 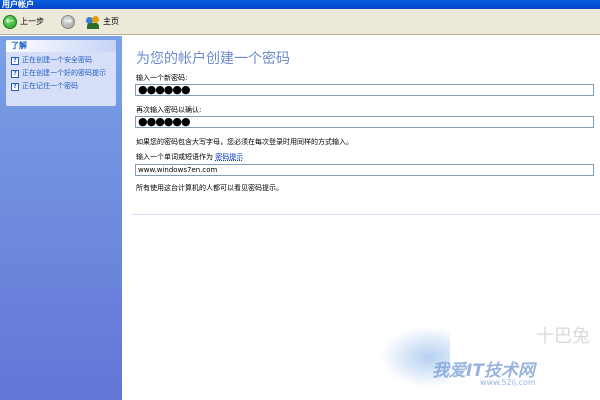 What do you see at coordinates (364, 90) in the screenshot?
I see `new-password-field: ●●●●●●` at bounding box center [364, 90].